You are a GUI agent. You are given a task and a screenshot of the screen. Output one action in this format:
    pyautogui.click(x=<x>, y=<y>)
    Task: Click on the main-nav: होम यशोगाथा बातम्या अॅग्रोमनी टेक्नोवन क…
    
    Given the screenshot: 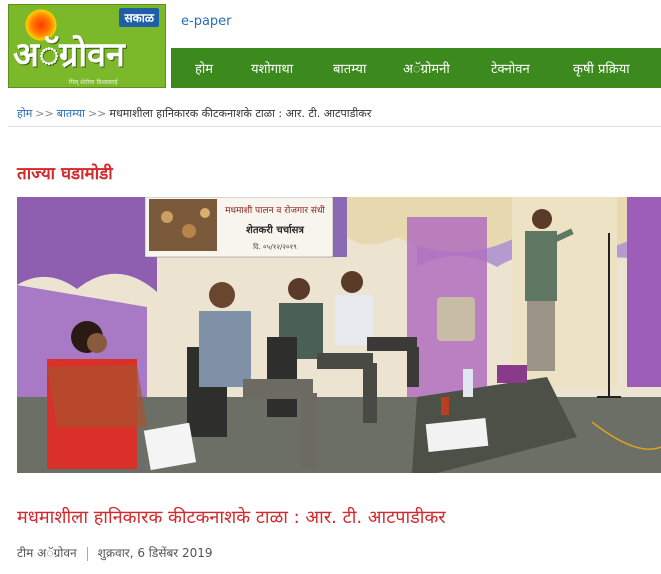 What is the action you would take?
    pyautogui.click(x=416, y=68)
    